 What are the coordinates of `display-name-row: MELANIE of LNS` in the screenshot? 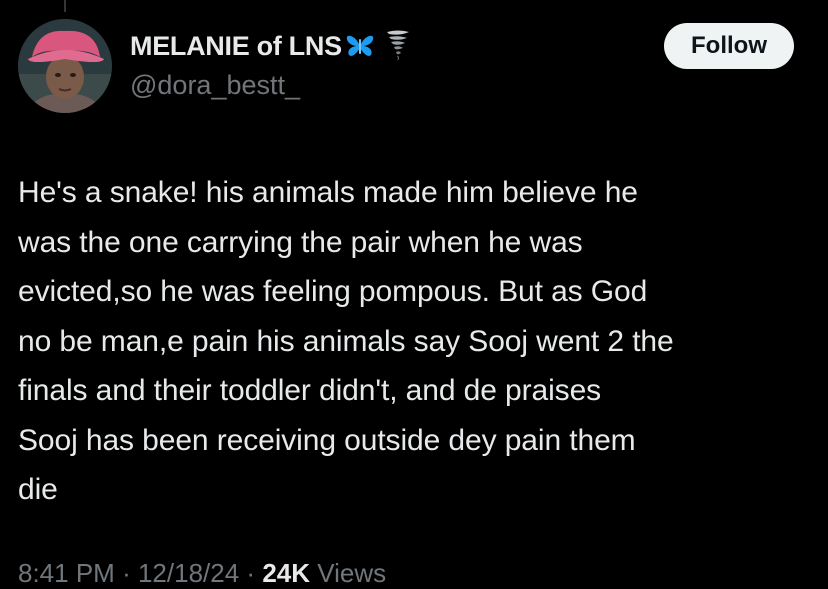 It's located at (270, 46).